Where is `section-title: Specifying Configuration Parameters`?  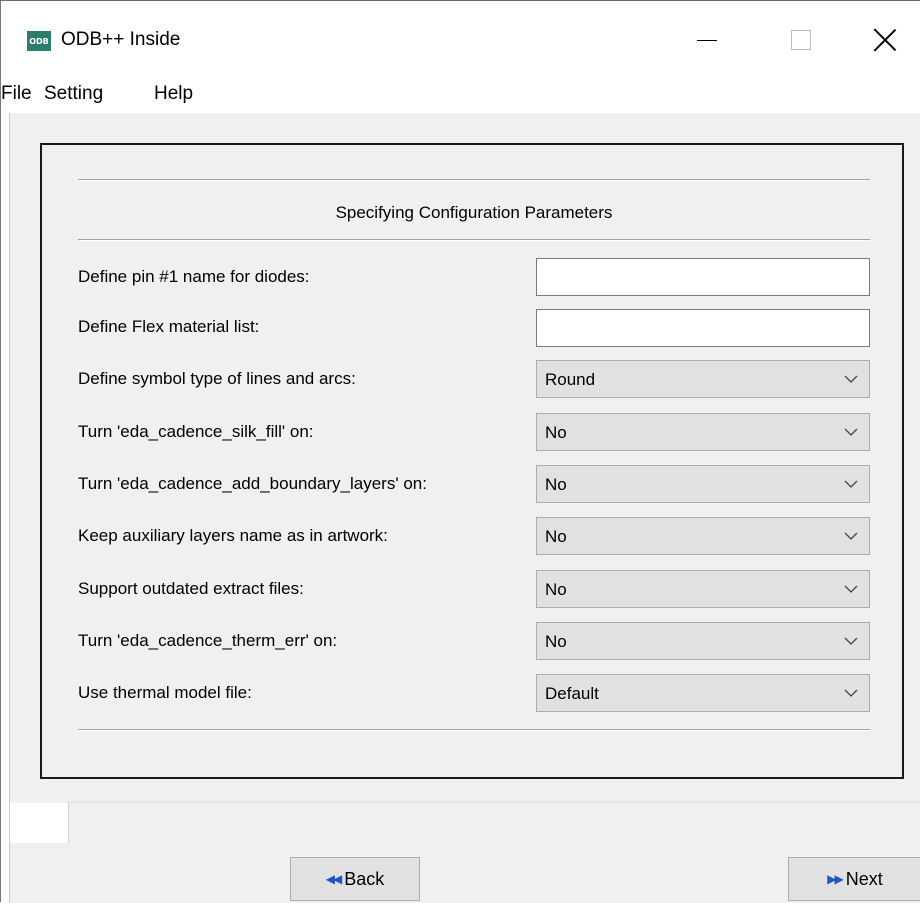 section-title: Specifying Configuration Parameters is located at coordinates (474, 212).